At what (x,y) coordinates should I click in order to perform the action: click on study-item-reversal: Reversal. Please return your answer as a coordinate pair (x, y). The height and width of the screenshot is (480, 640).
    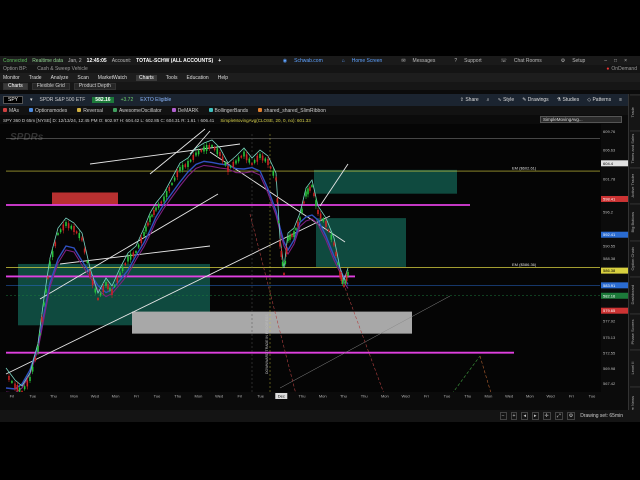
    Looking at the image, I should click on (90, 111).